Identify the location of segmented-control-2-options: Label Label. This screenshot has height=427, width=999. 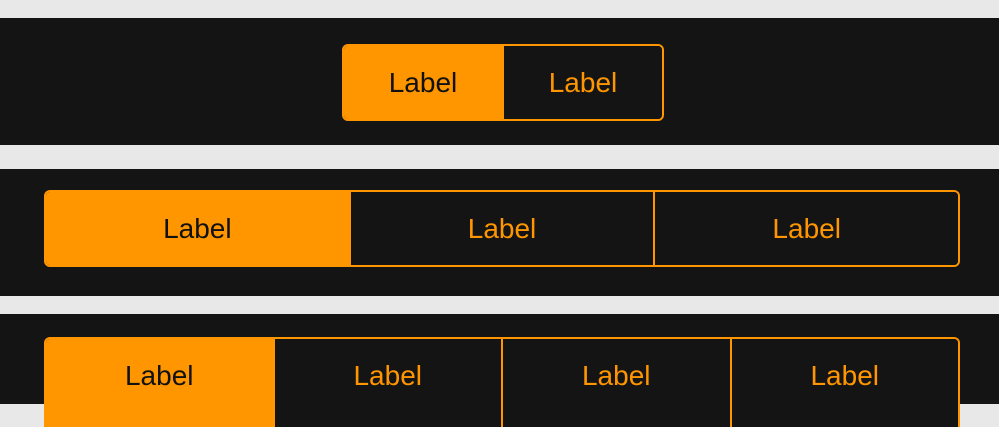
(503, 82).